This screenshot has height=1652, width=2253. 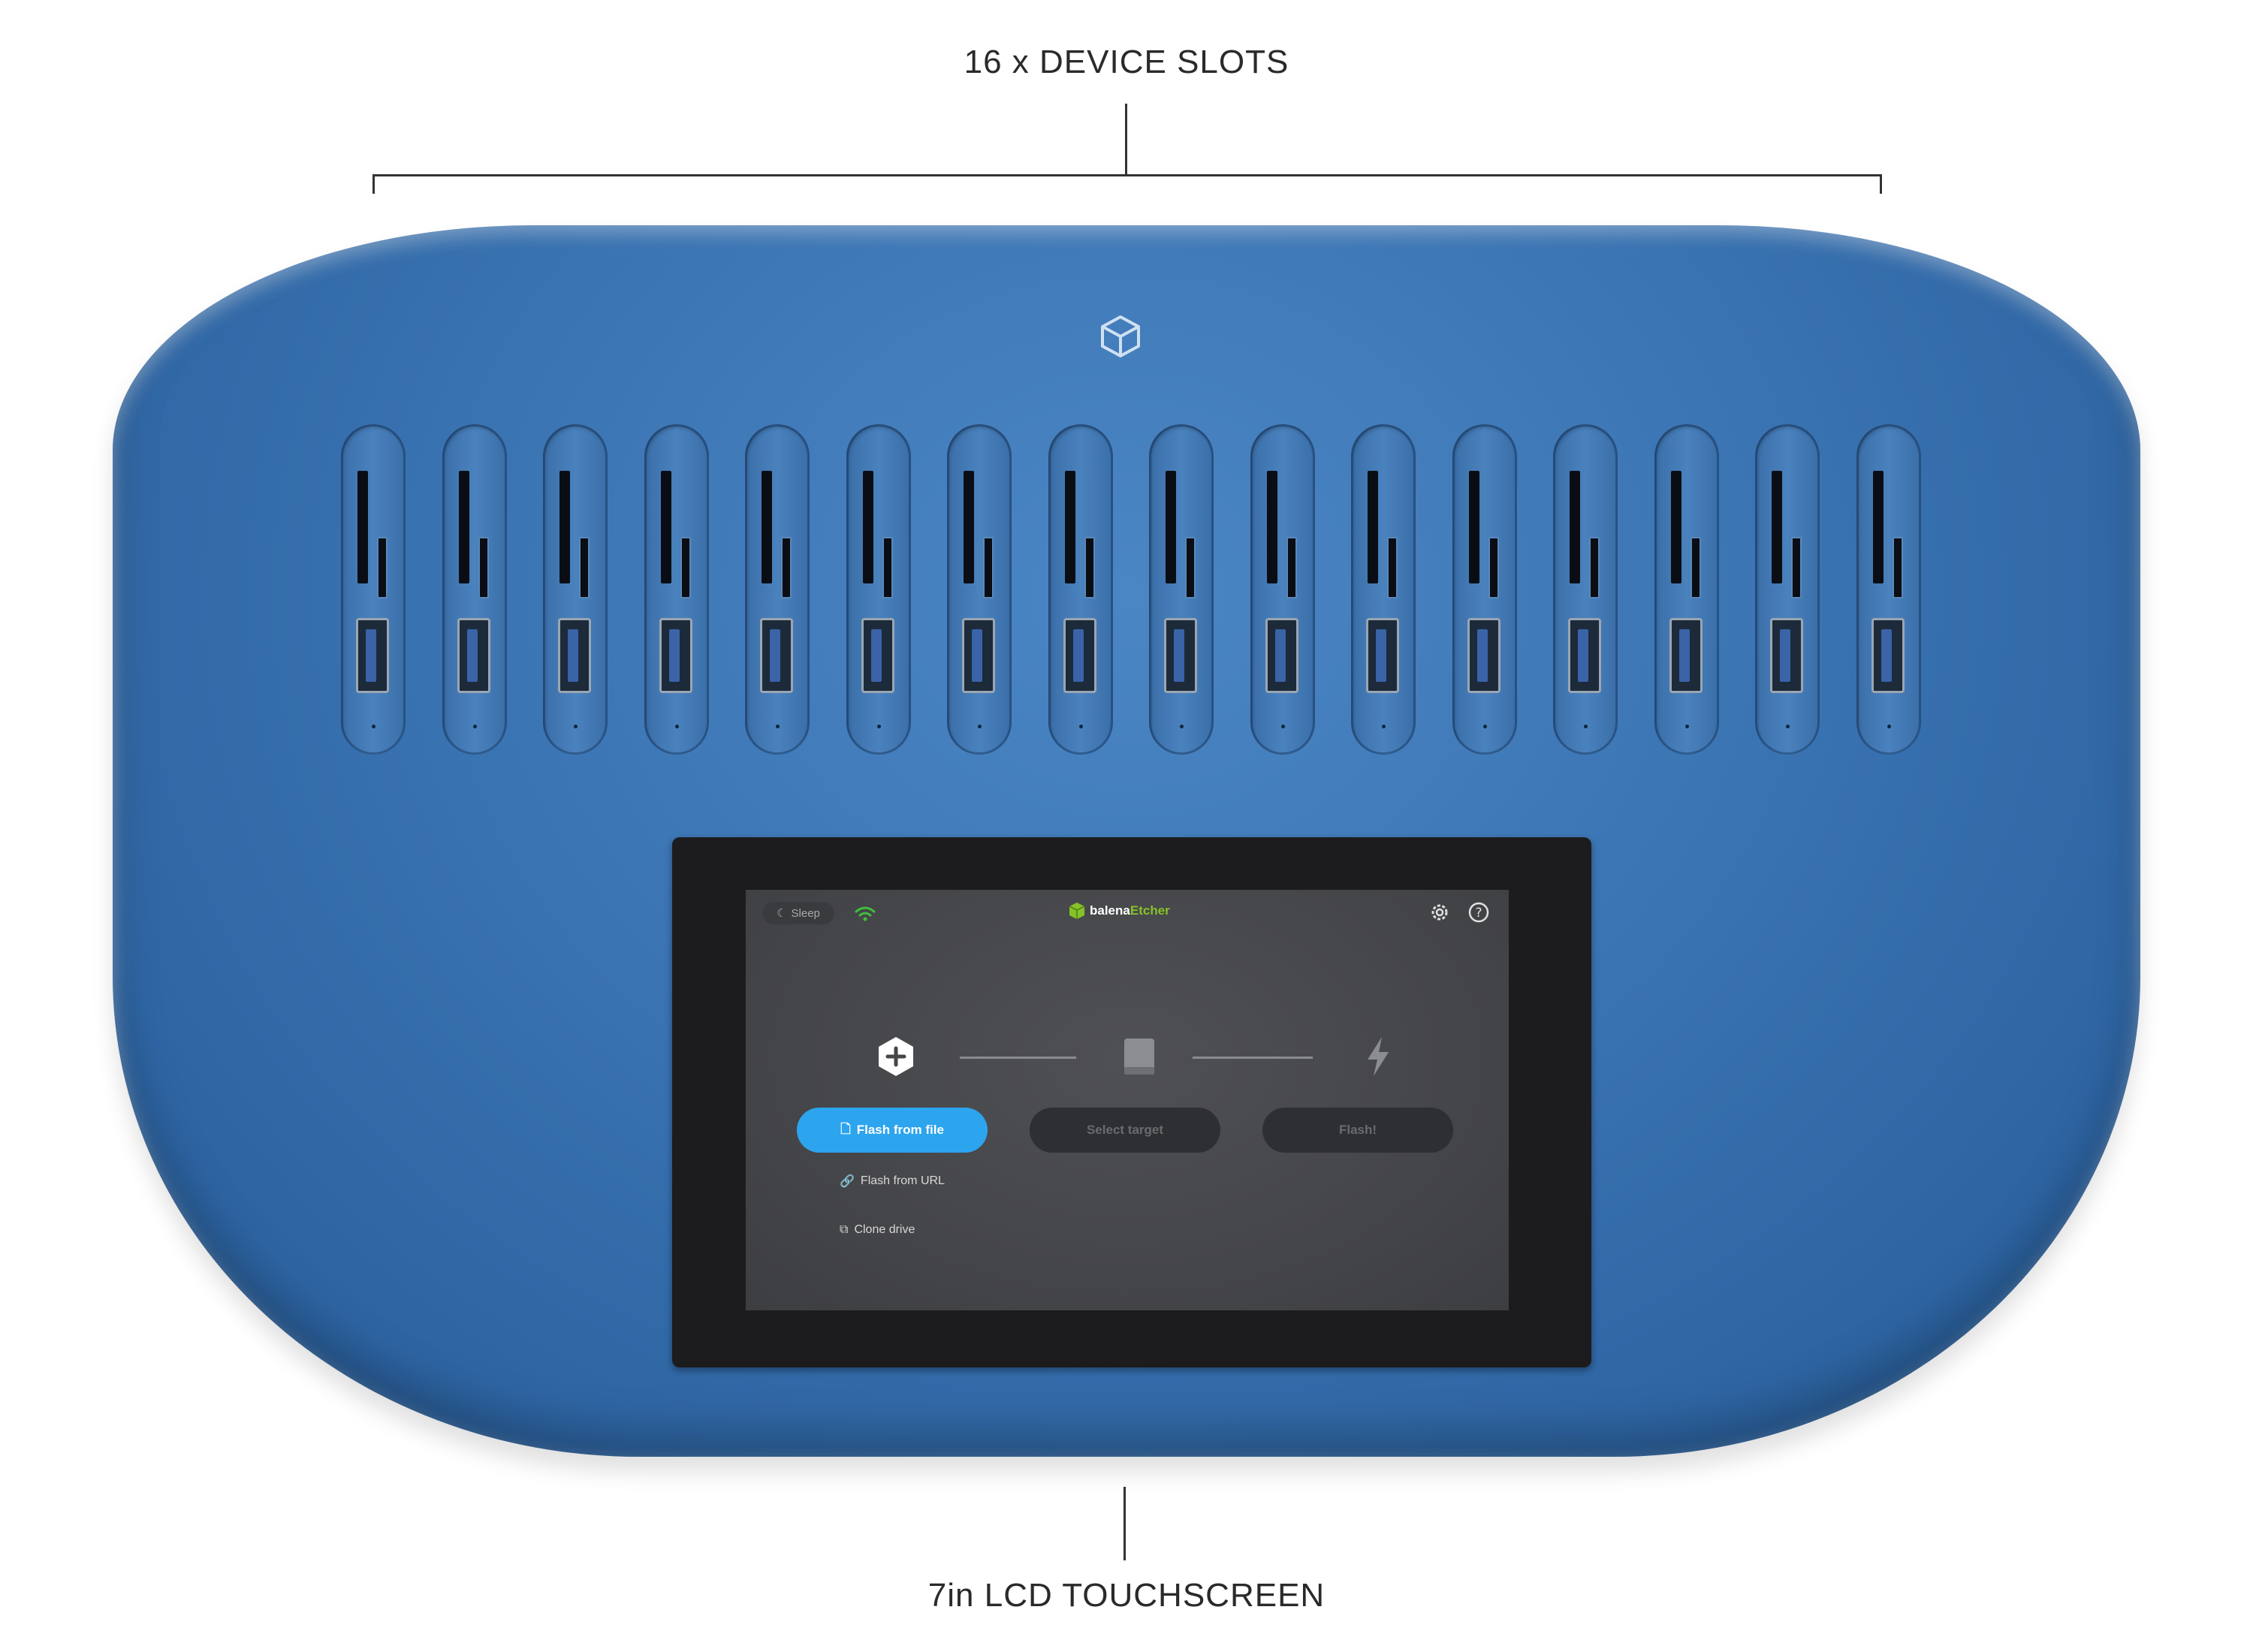 I want to click on brand-suffix: Etcher, so click(x=1150, y=910).